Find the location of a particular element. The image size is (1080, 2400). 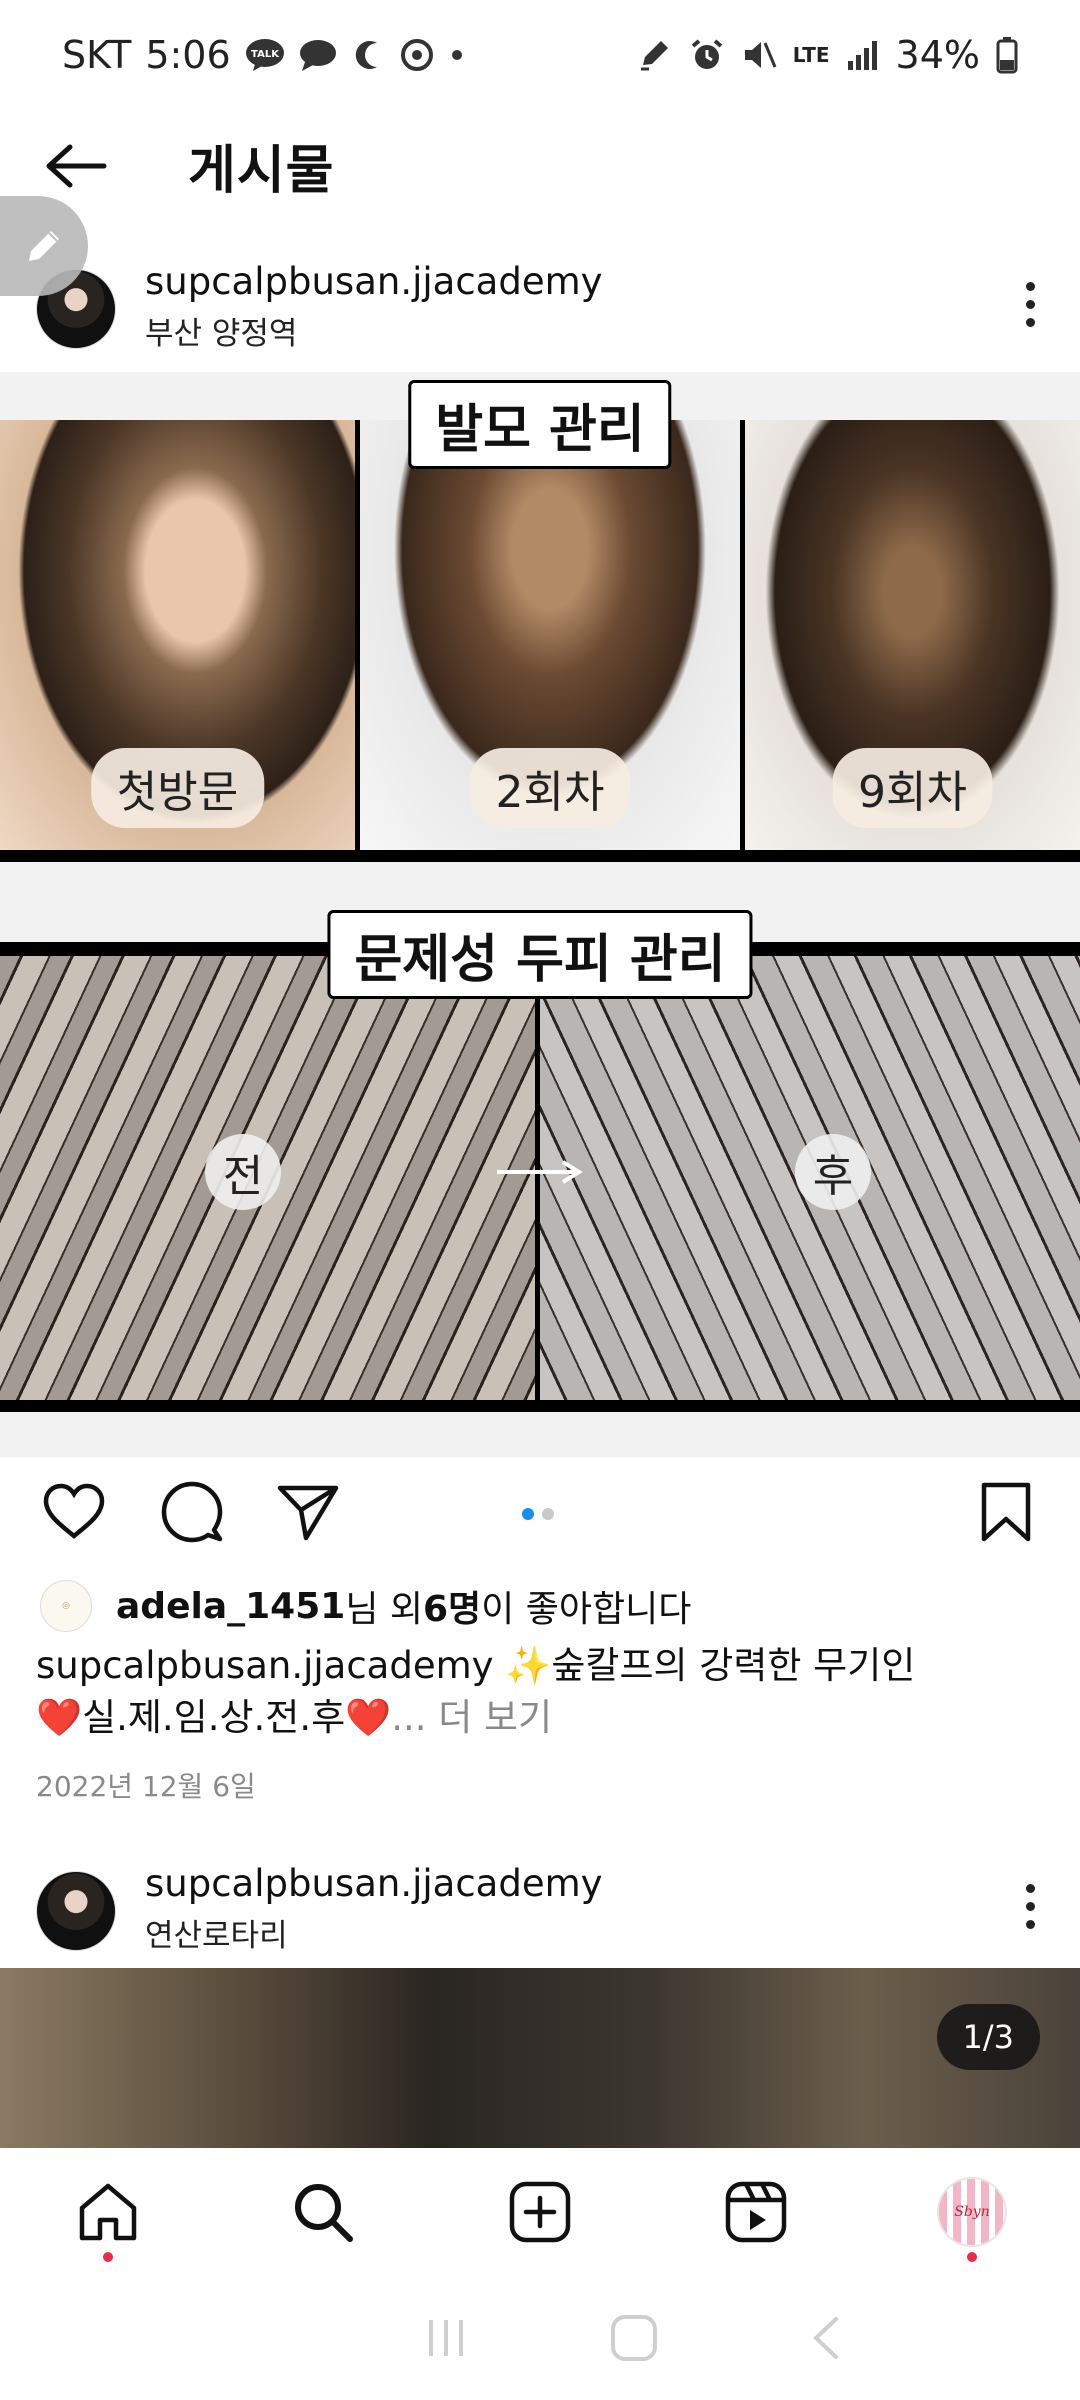

section-title-hair: 발모 관리 is located at coordinates (540, 424).